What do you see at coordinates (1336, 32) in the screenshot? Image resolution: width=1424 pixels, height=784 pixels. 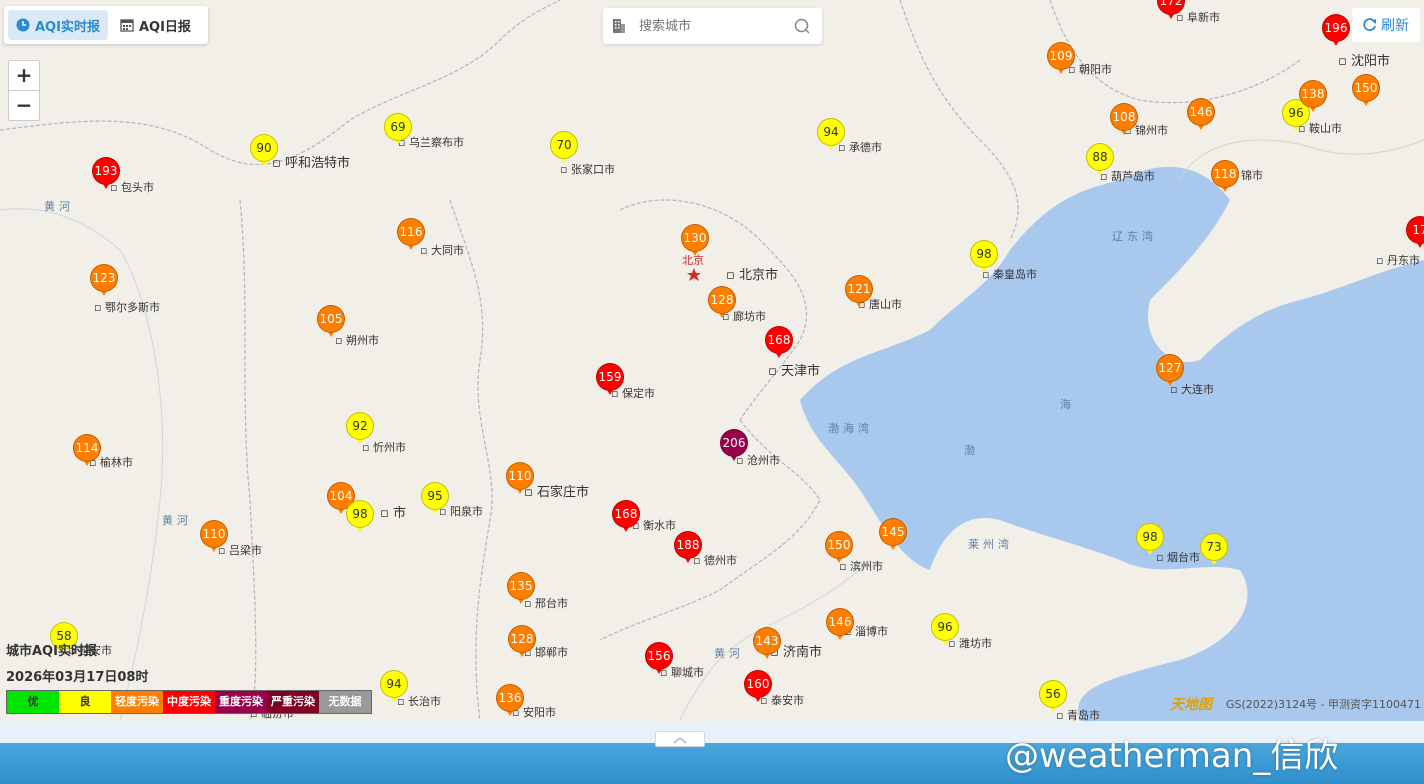 I see `aqi-marker: 196` at bounding box center [1336, 32].